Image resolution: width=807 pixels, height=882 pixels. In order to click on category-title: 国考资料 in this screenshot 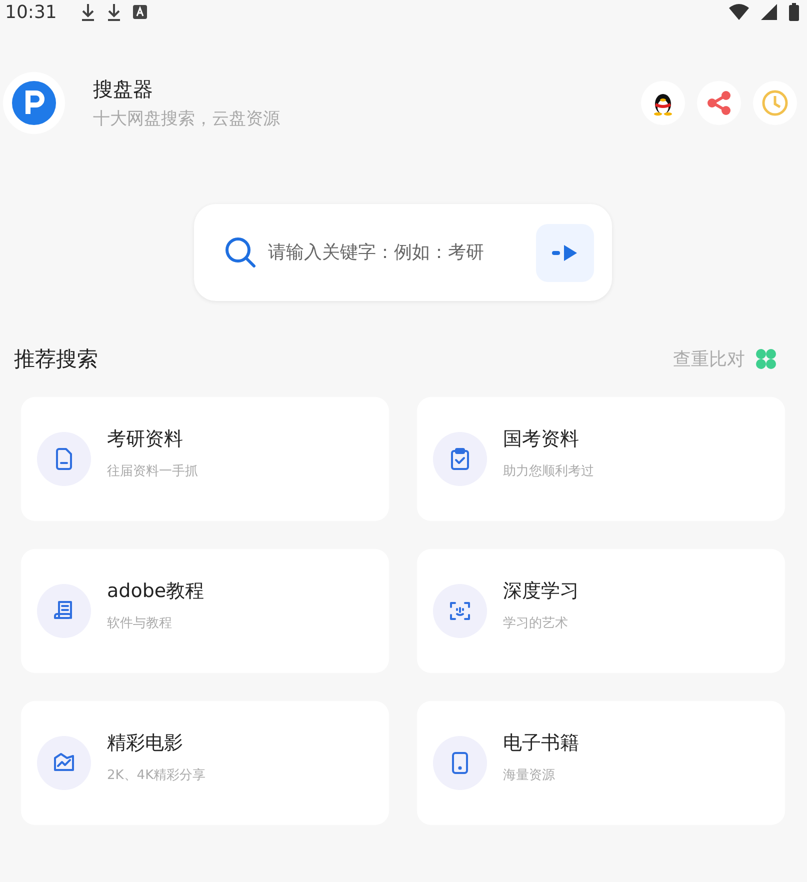, I will do `click(541, 439)`.